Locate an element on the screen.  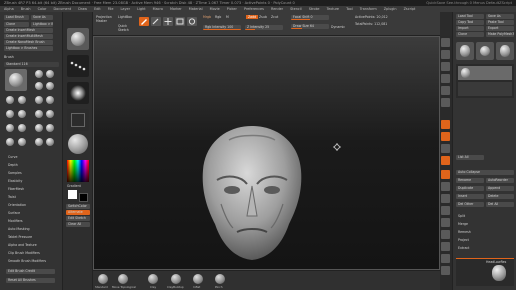
zoom-button is located at coordinates (445, 78).